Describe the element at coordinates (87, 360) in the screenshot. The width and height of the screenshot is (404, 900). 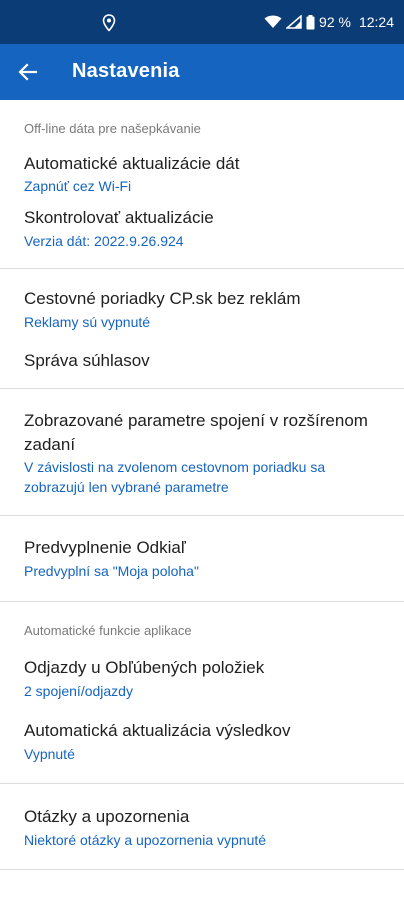
I see `setting-title: Správa súhlasov` at that location.